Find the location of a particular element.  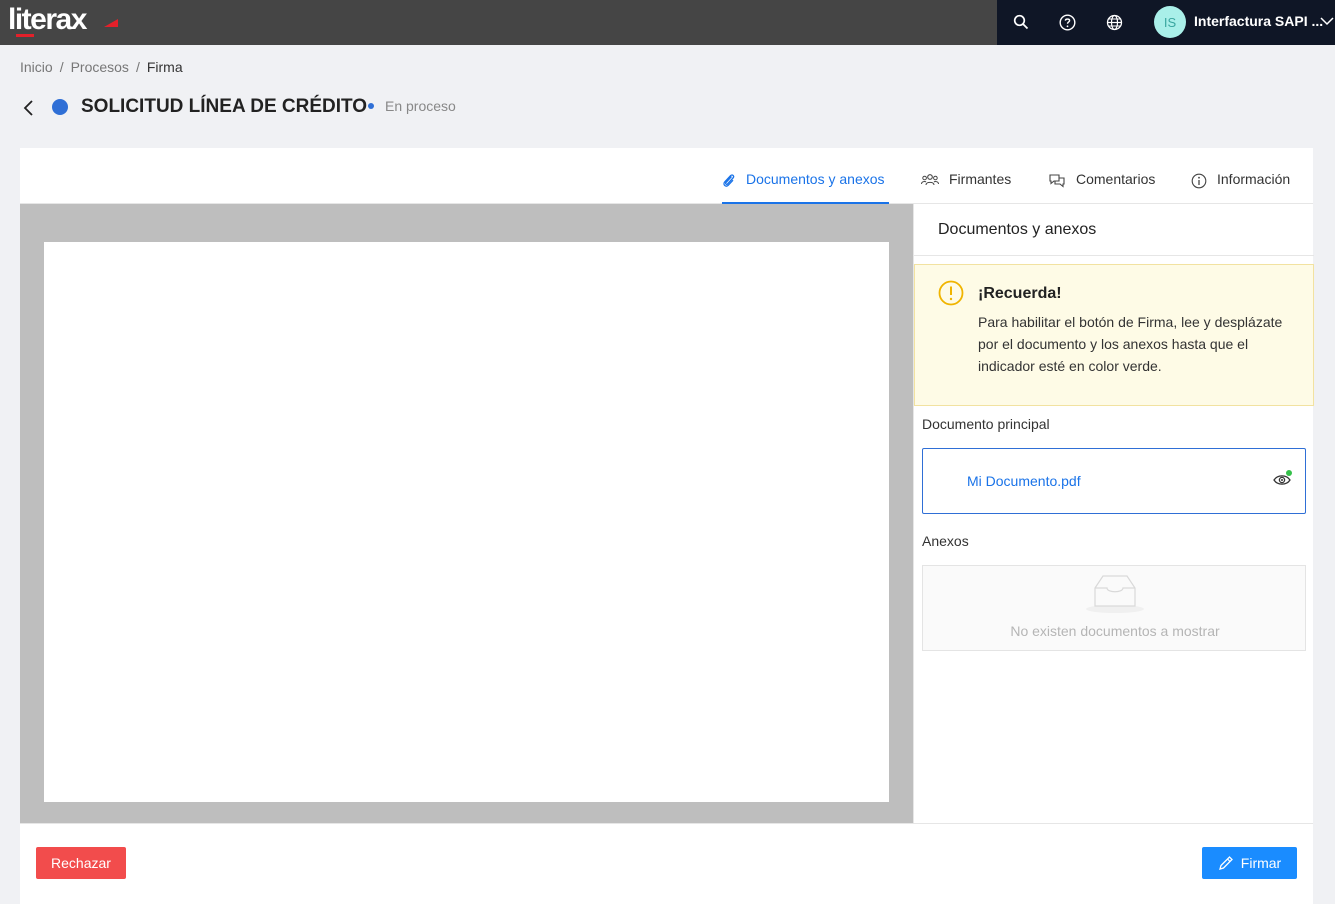

breadcrumb-inicio: Inicio is located at coordinates (36, 67).